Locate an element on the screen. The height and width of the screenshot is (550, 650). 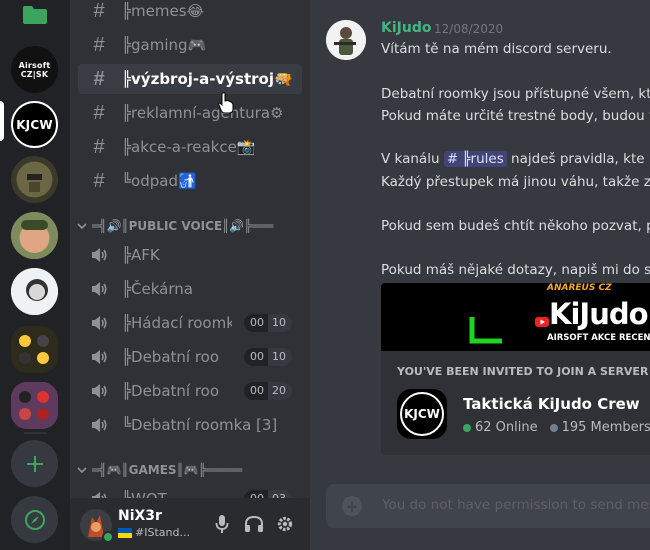
hand-cursor-icon is located at coordinates (226, 103).